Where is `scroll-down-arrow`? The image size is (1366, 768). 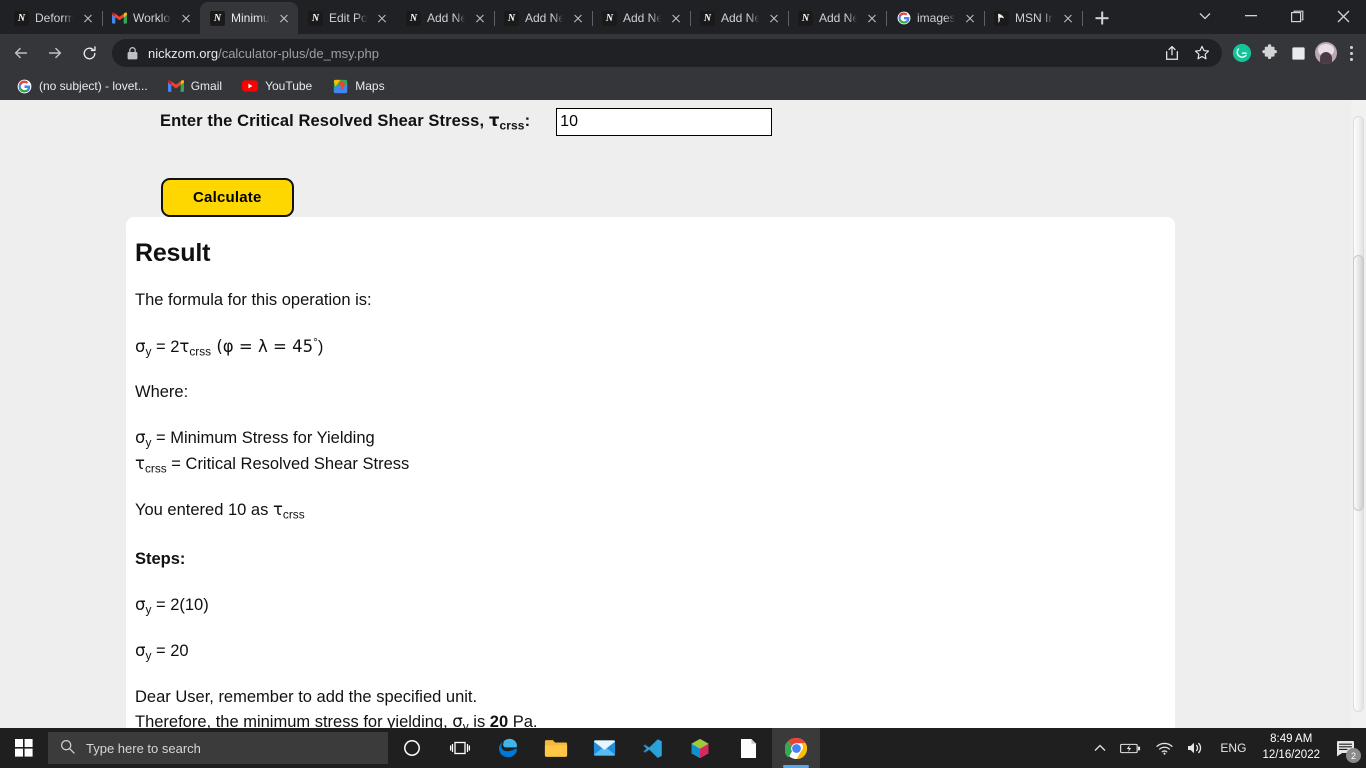 scroll-down-arrow is located at coordinates (1358, 720).